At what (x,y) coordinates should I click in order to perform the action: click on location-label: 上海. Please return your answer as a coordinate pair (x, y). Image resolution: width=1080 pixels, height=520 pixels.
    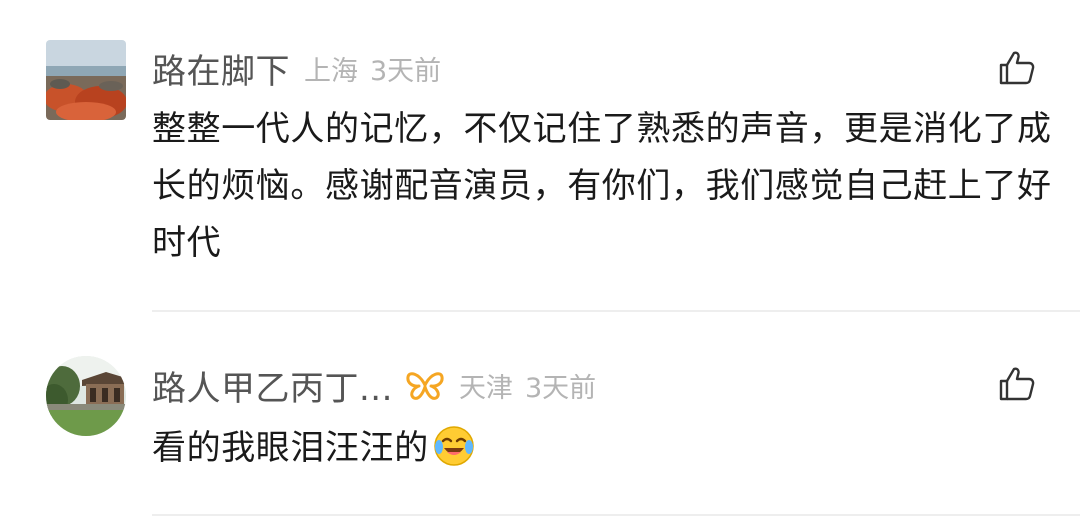
    Looking at the image, I should click on (331, 71).